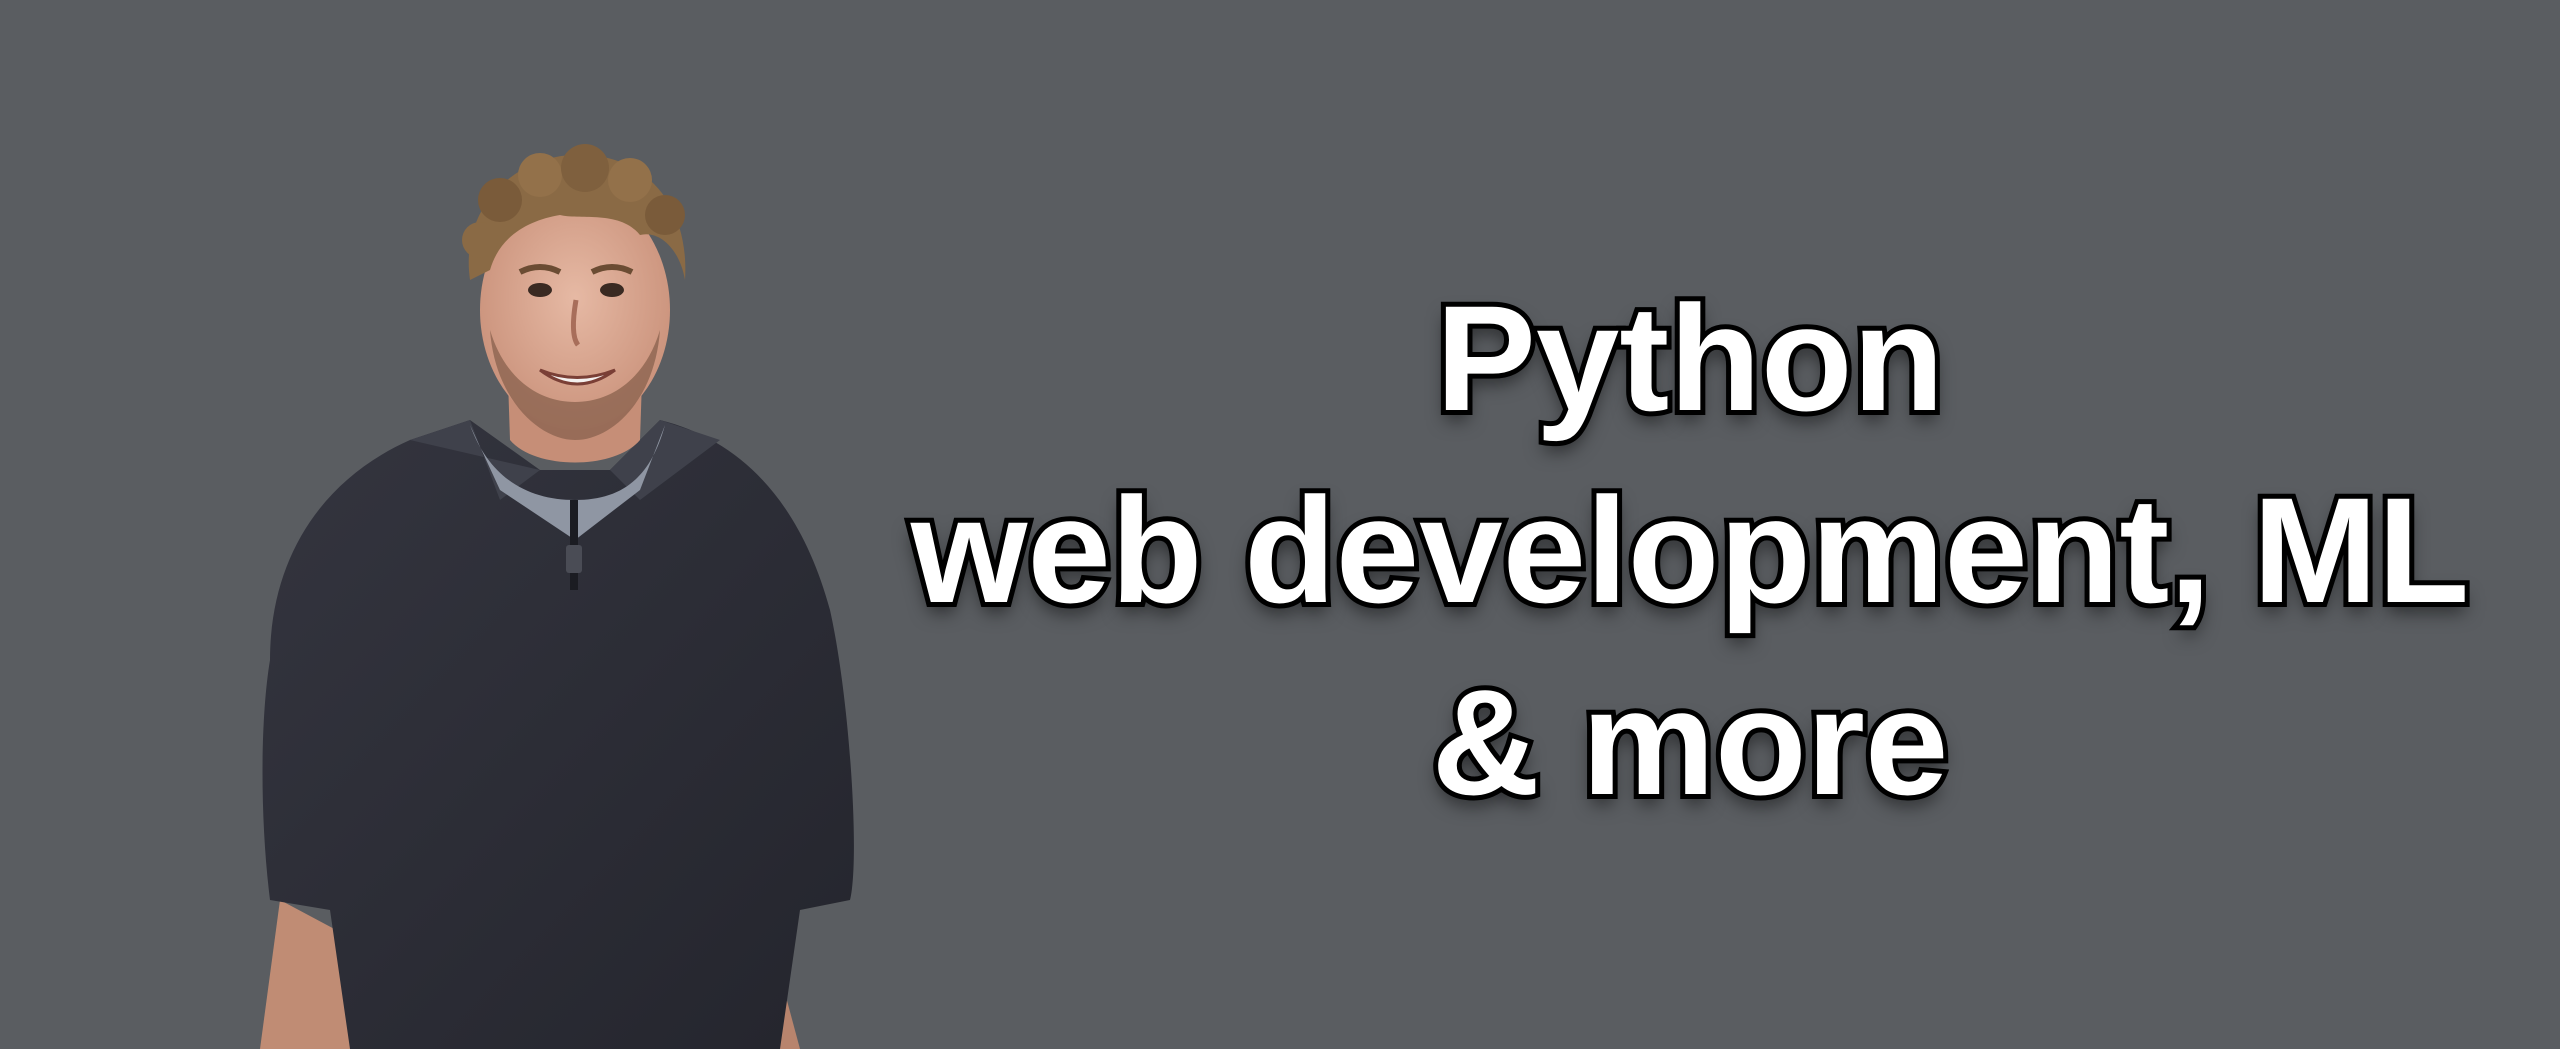 The height and width of the screenshot is (1049, 2560). Describe the element at coordinates (1690, 358) in the screenshot. I see `headline-line-1: Python` at that location.